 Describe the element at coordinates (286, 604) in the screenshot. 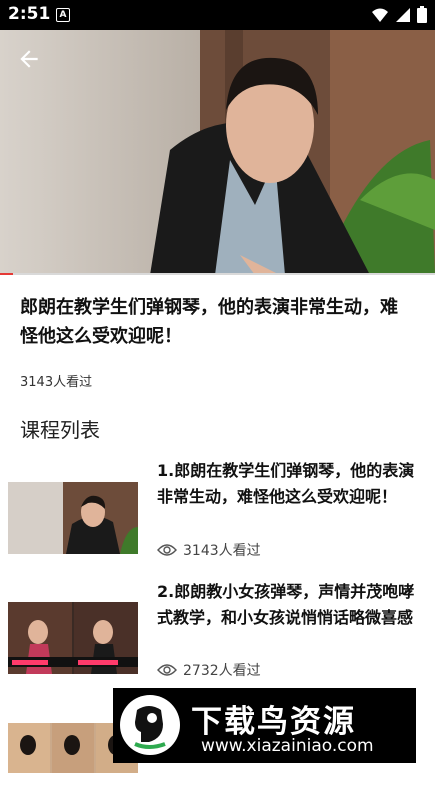

I see `course-item-title: 2.郎朗教小女孩弹琴，声情并茂咆哮式教学，和小女孩说悄悄话略微喜感` at that location.